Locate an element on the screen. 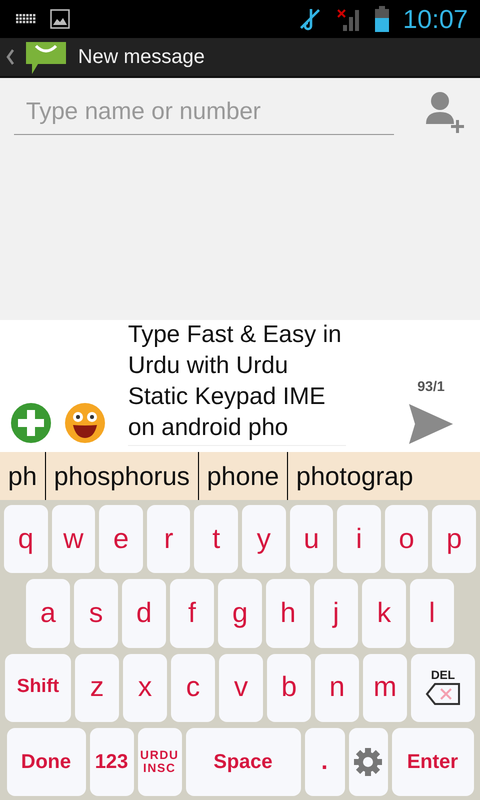 The image size is (480, 800). backspace-icon is located at coordinates (443, 694).